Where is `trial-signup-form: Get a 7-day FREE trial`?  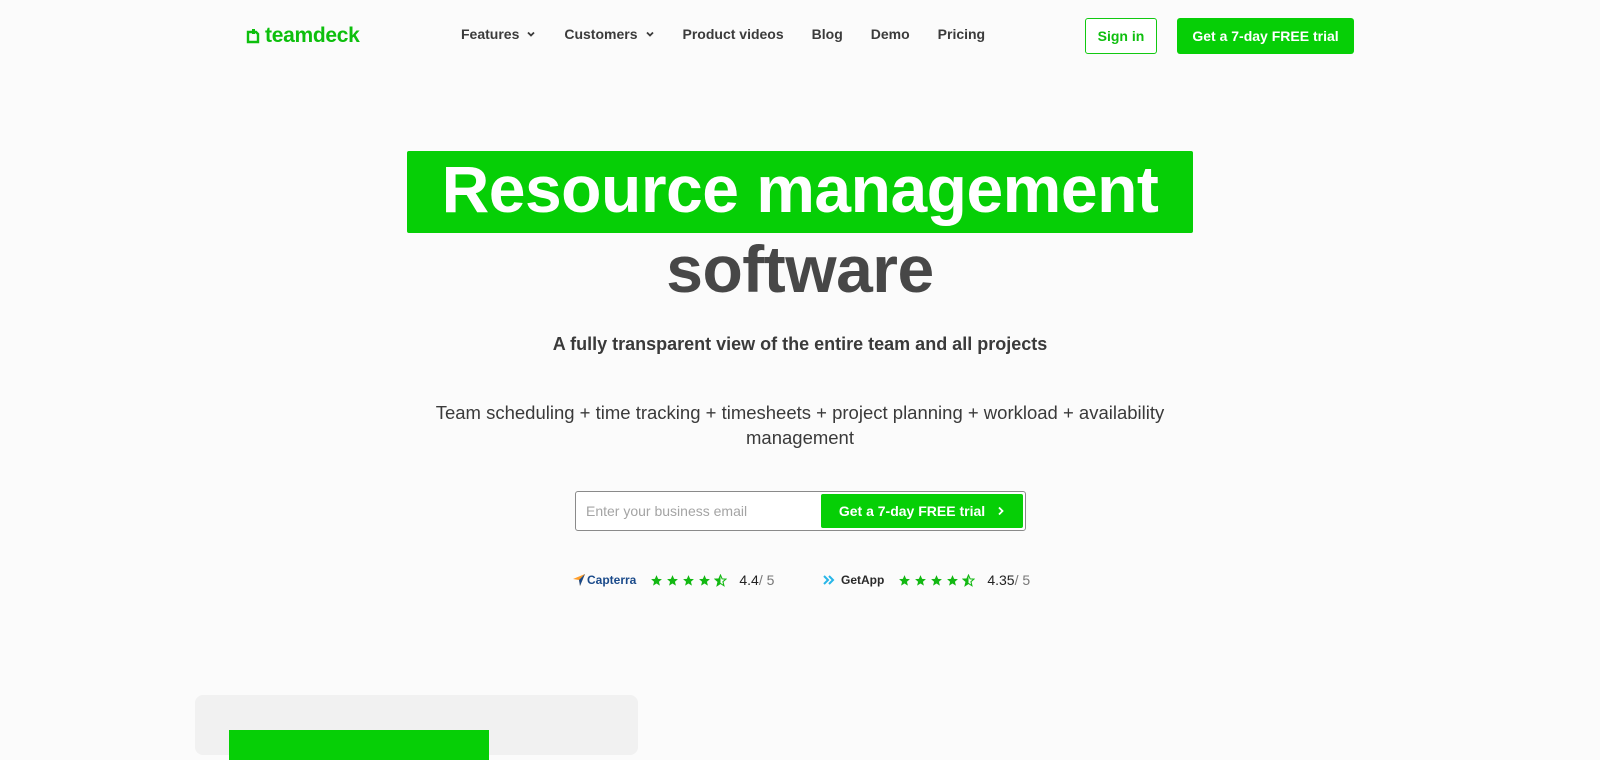
trial-signup-form: Get a 7-day FREE trial is located at coordinates (800, 511).